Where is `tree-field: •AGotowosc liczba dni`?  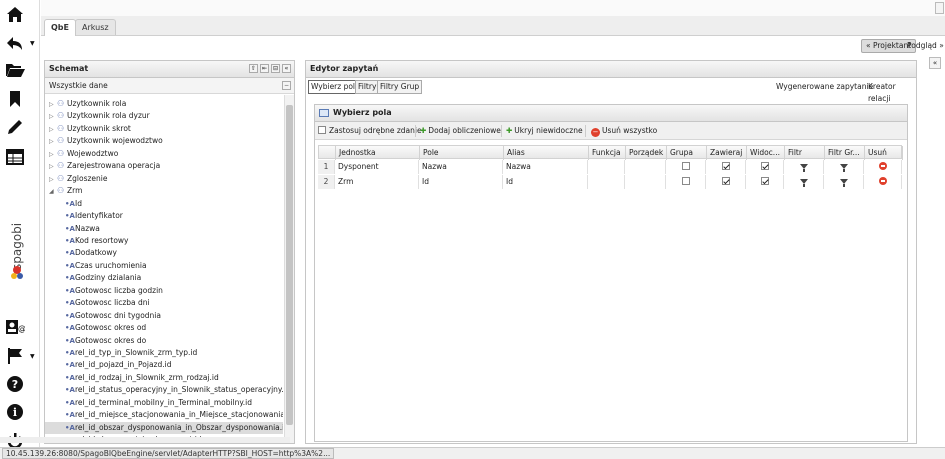 tree-field: •AGotowosc liczba dni is located at coordinates (107, 303).